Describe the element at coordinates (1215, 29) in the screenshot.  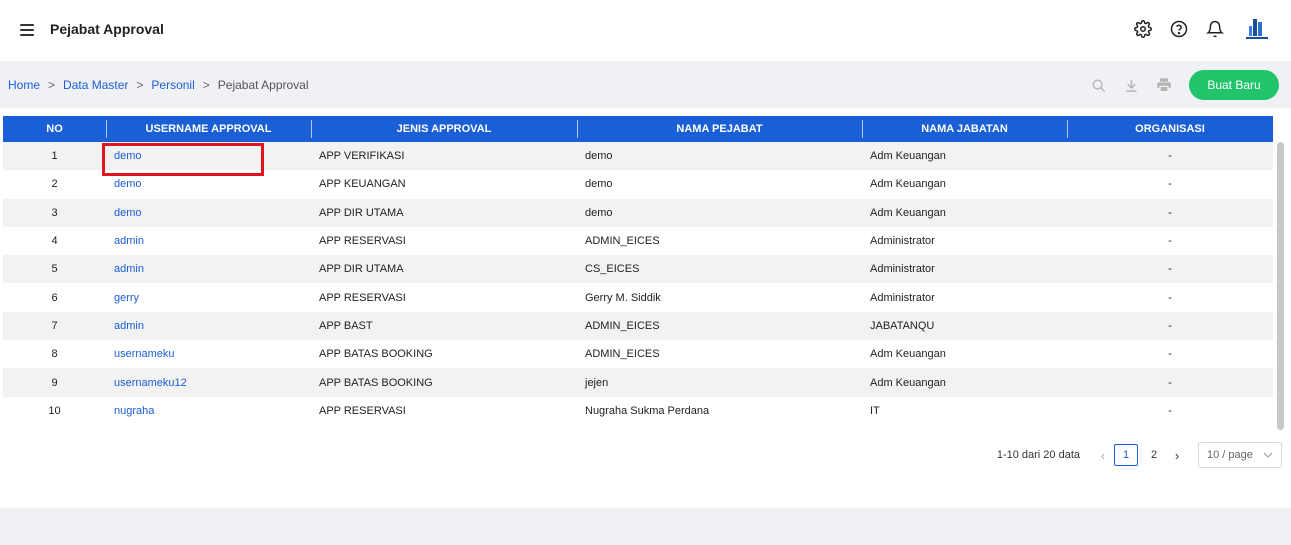
I see `bell-icon` at that location.